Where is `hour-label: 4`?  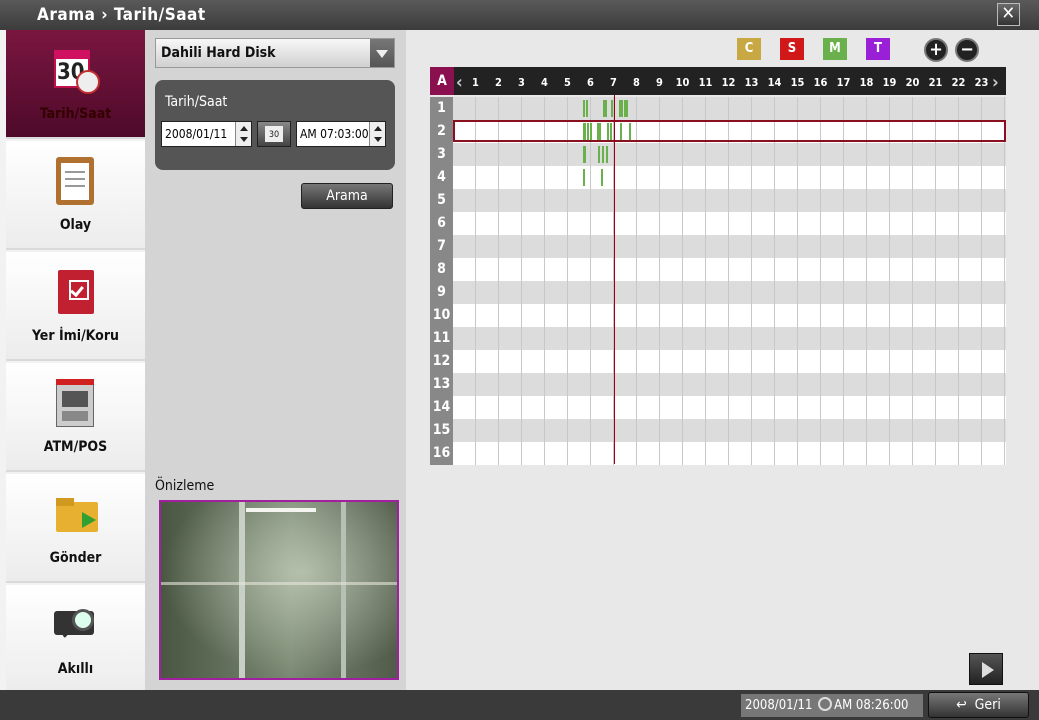 hour-label: 4 is located at coordinates (544, 82).